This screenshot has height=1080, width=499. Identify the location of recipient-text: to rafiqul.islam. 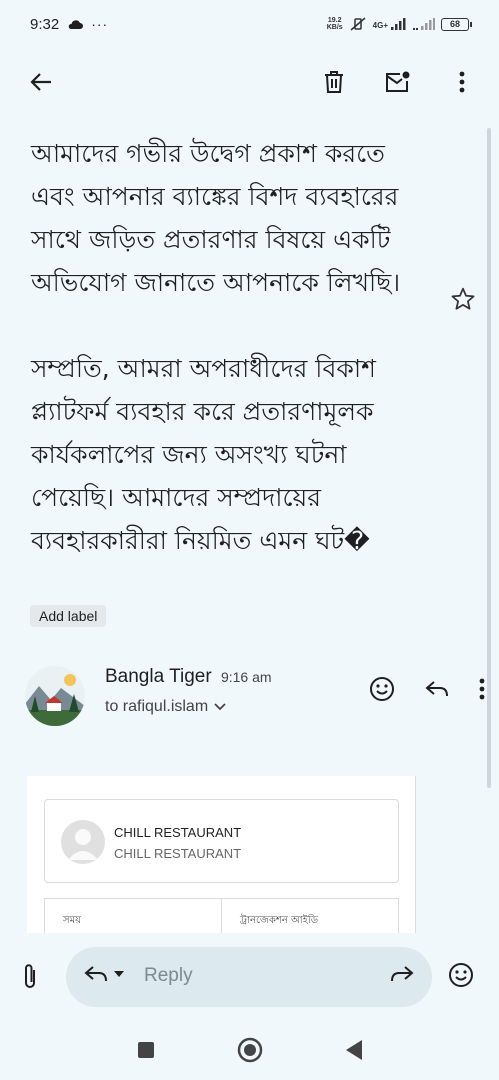
(157, 706).